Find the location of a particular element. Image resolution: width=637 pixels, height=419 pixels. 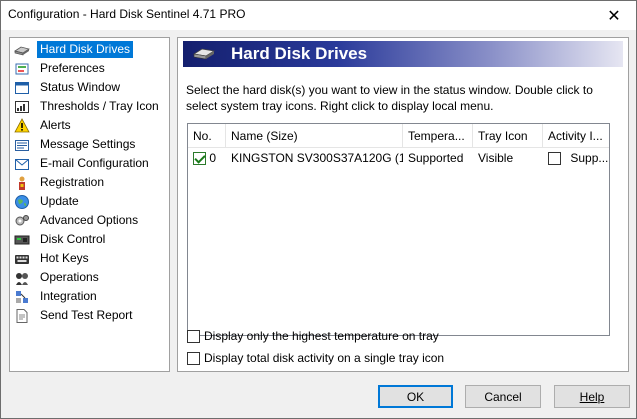

sidebar-item-preferences: Preferences is located at coordinates (90, 68).